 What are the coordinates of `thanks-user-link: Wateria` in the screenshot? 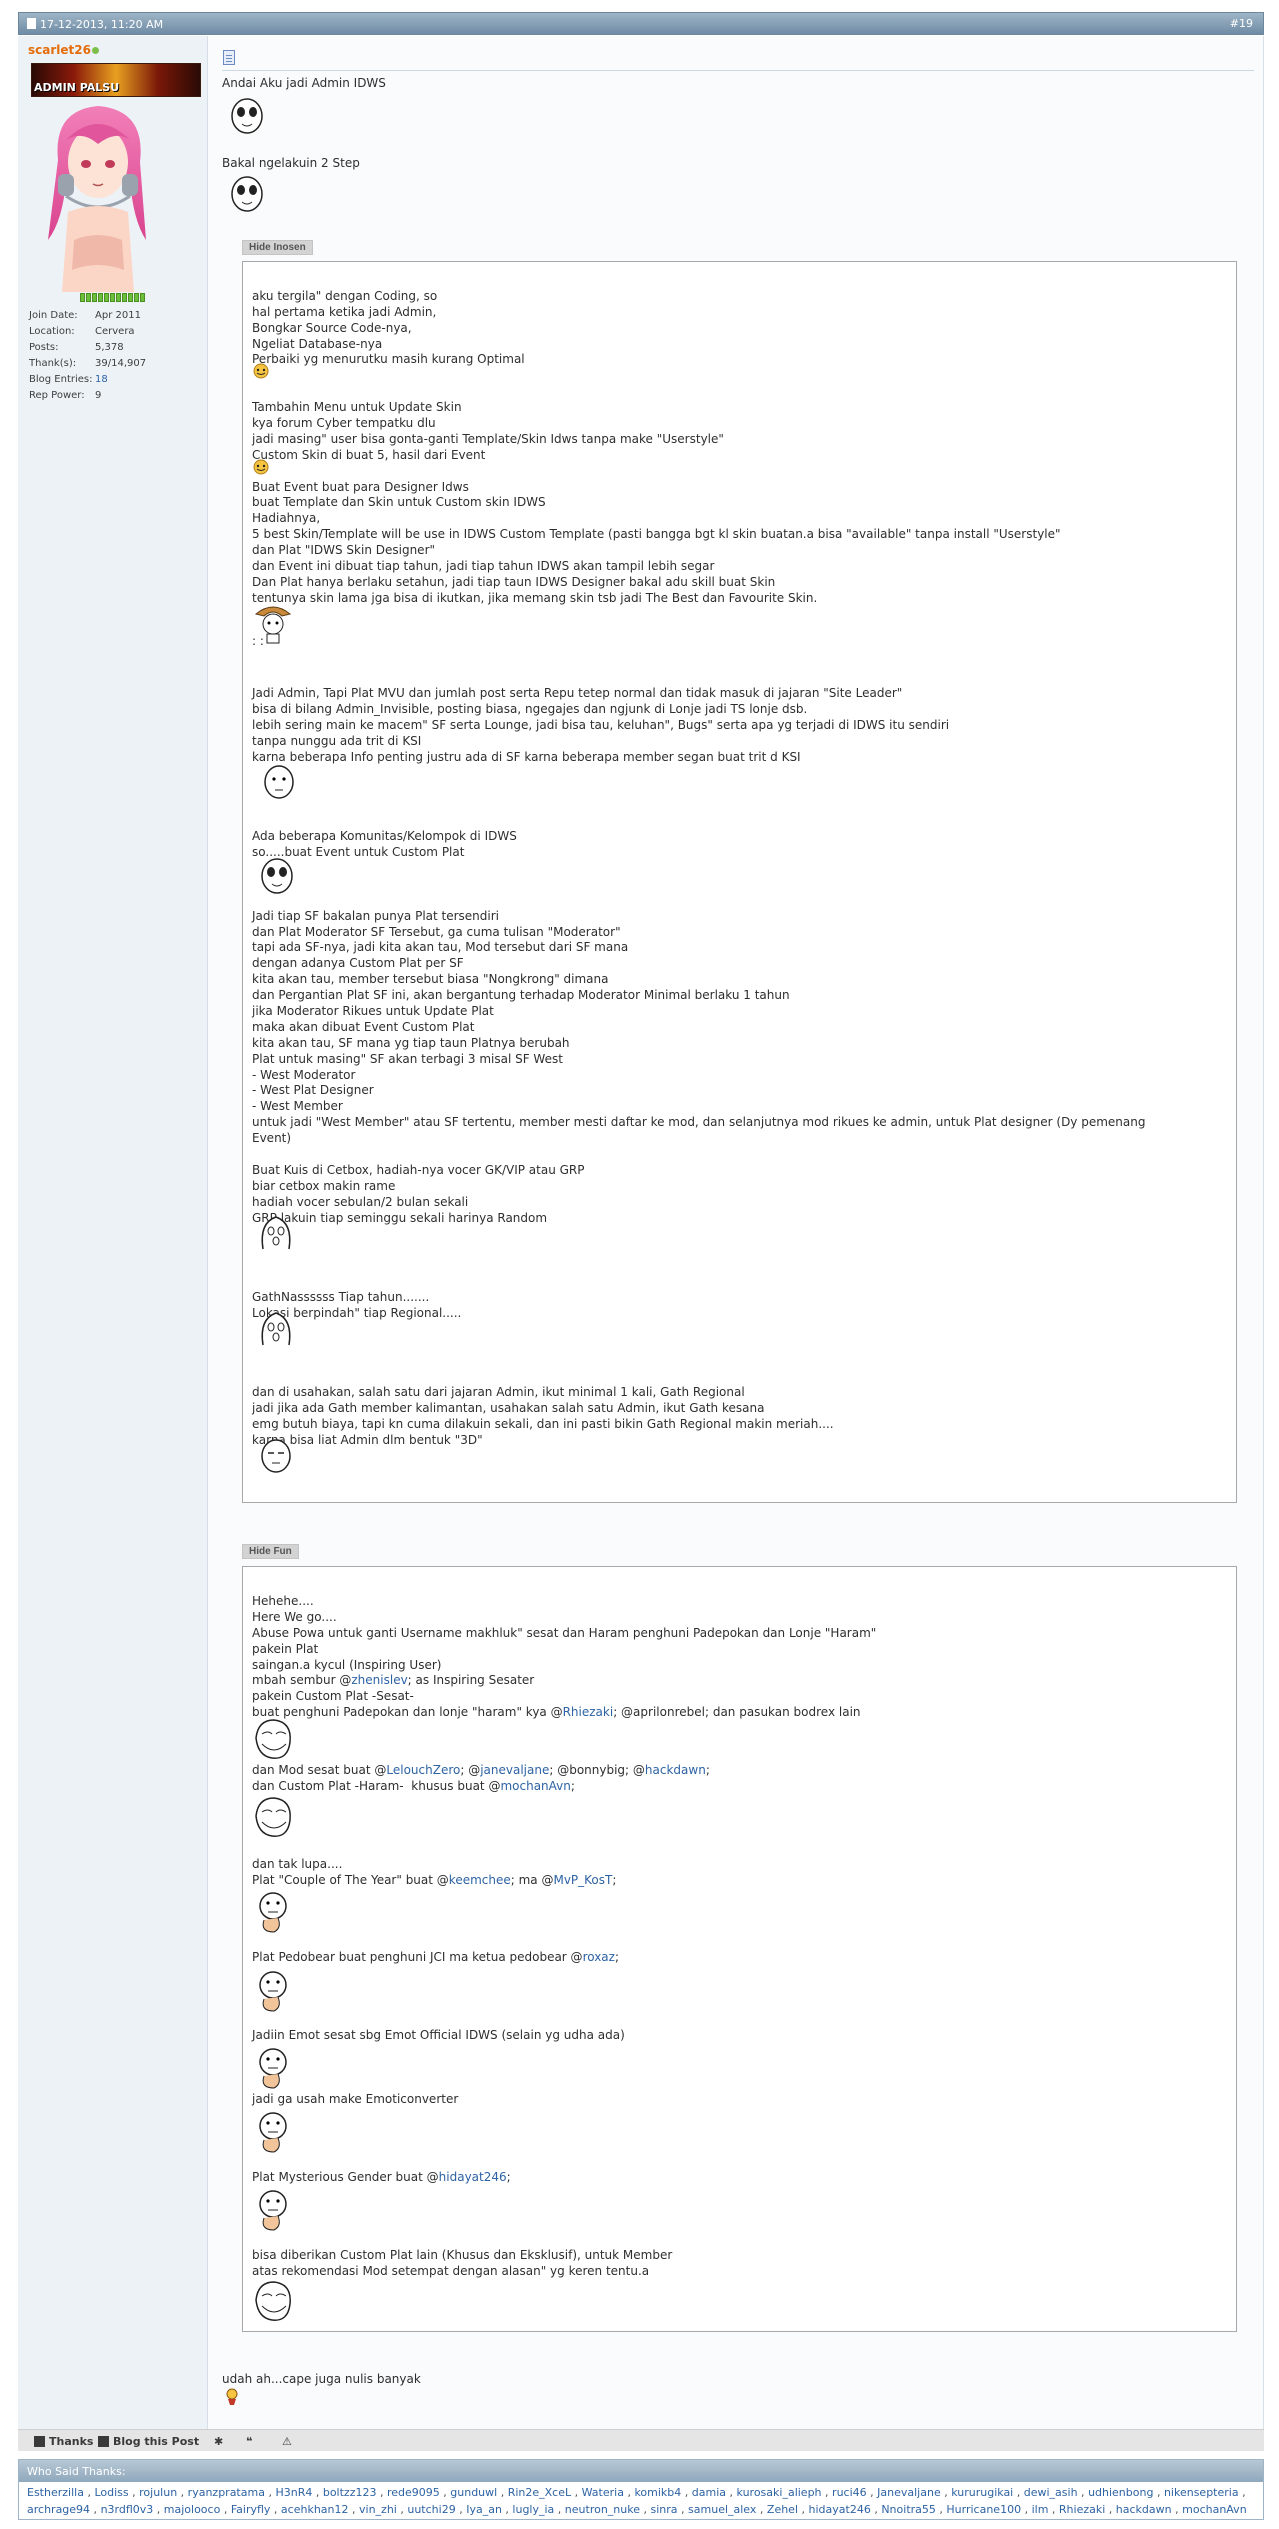 It's located at (603, 2492).